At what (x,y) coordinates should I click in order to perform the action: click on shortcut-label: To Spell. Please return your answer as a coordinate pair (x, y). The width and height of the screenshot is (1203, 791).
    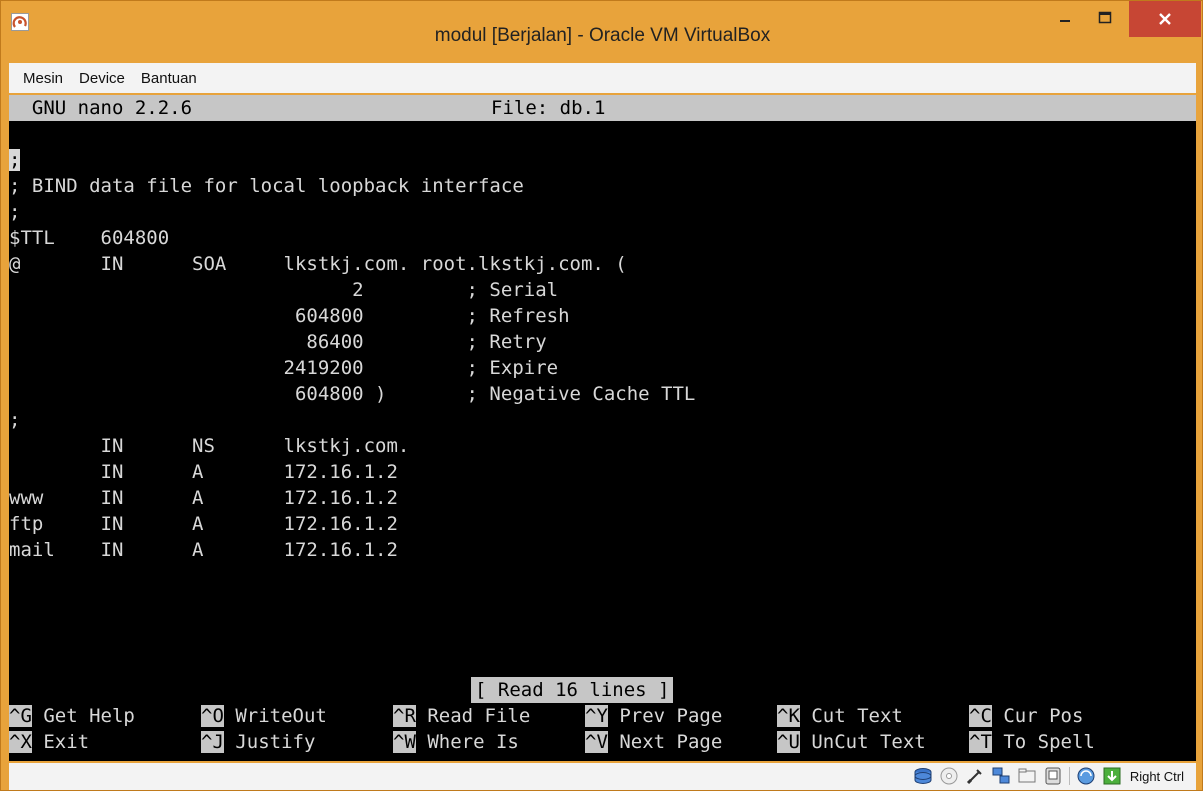
    Looking at the image, I should click on (1043, 742).